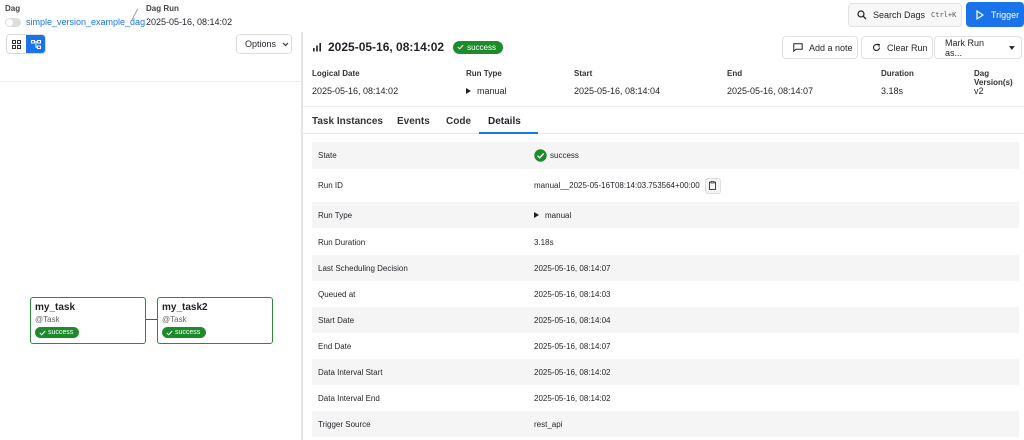 Image resolution: width=1024 pixels, height=440 pixels. I want to click on summary-divider, so click(663, 106).